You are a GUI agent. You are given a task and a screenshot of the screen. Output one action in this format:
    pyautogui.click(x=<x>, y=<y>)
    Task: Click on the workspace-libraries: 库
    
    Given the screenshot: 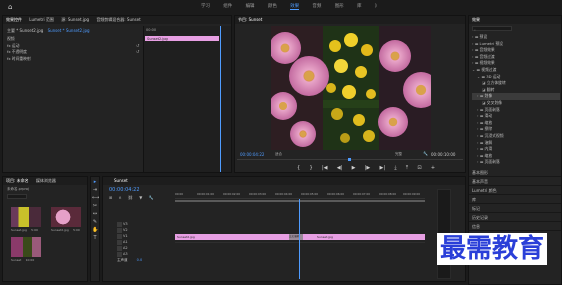 What is the action you would take?
    pyautogui.click(x=359, y=6)
    